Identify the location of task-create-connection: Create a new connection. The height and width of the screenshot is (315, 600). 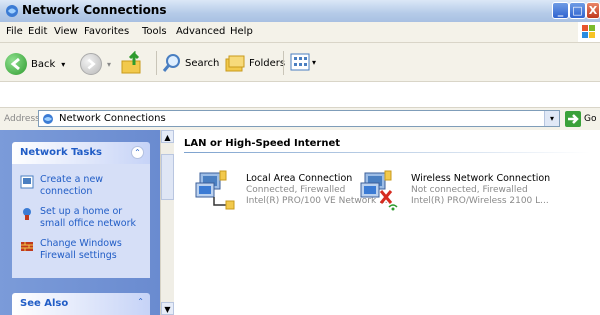
(81, 186).